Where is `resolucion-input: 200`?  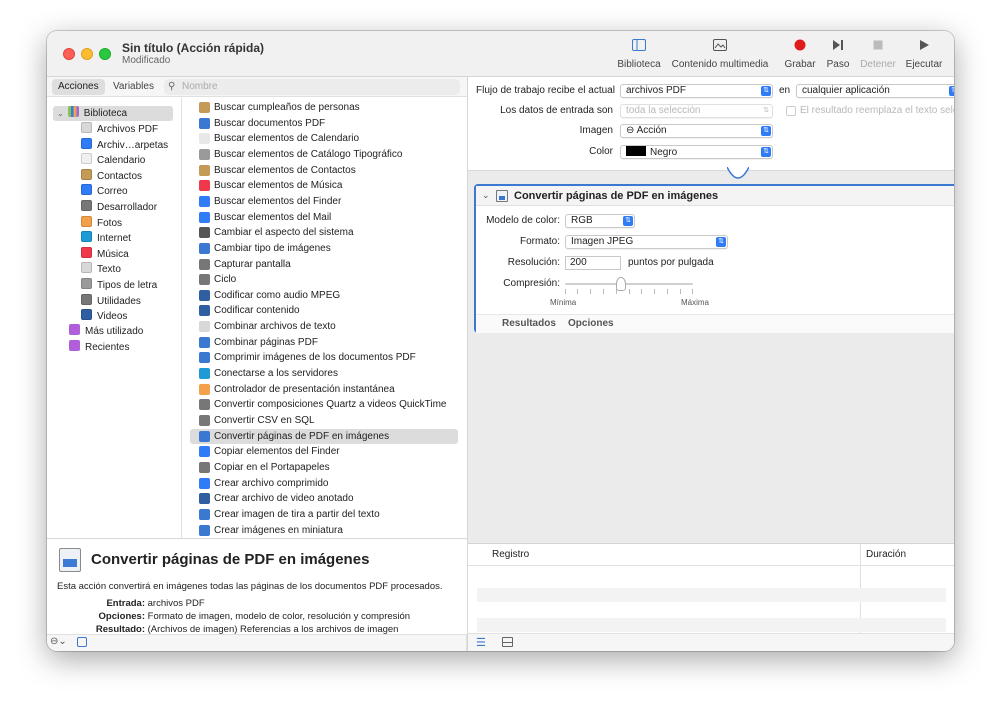
resolucion-input: 200 is located at coordinates (593, 263).